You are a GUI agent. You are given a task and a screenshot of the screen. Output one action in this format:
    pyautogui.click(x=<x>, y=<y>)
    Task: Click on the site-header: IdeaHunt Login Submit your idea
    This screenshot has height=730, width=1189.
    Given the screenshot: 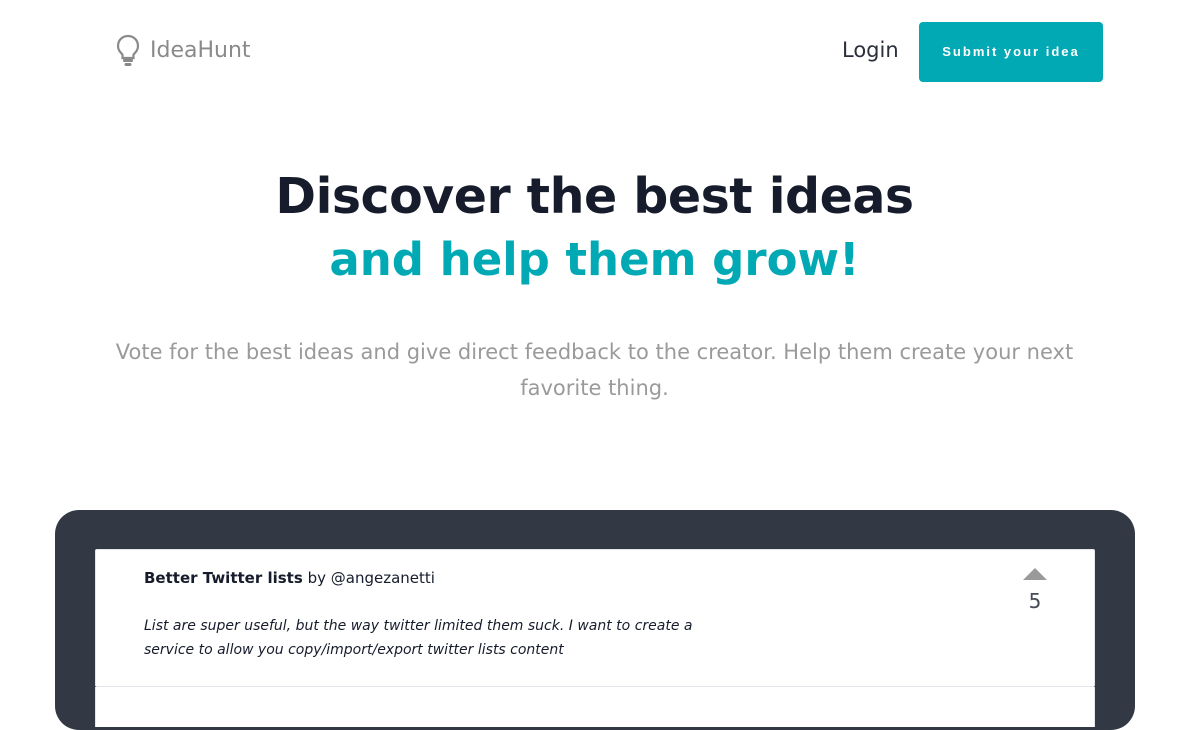 What is the action you would take?
    pyautogui.click(x=594, y=50)
    